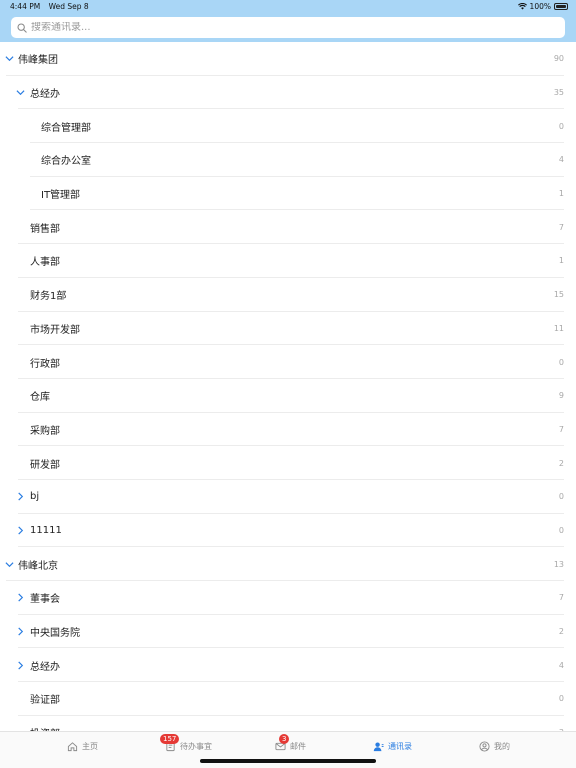 The height and width of the screenshot is (768, 576). Describe the element at coordinates (288, 362) in the screenshot. I see `tree-row: 行政部 0` at that location.